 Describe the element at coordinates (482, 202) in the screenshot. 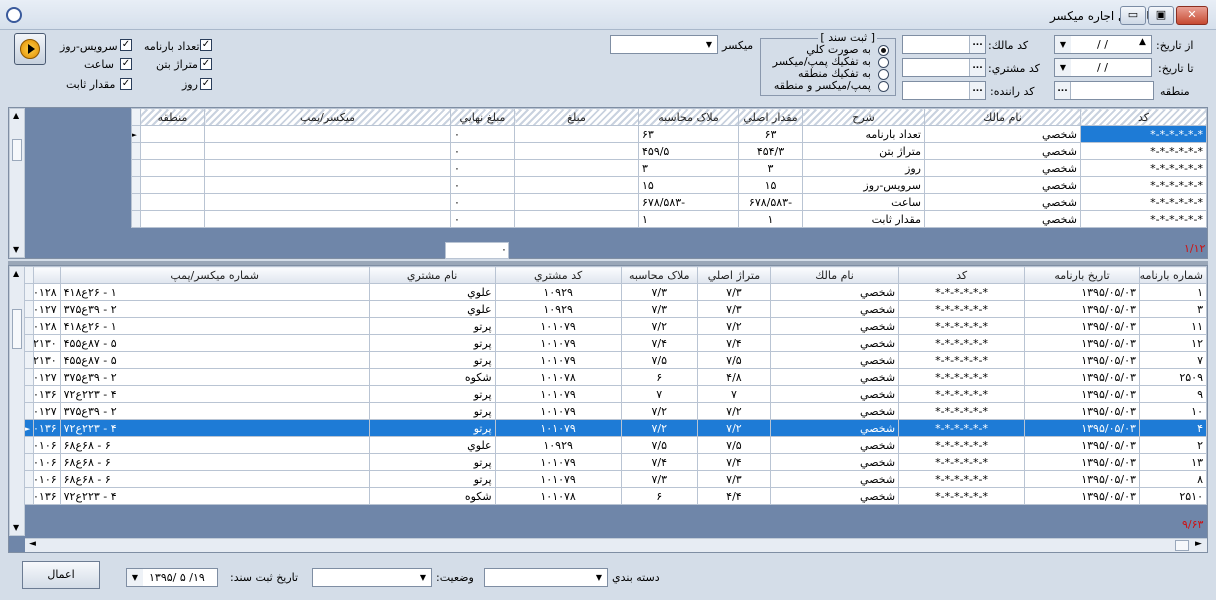

I see `summary-cell: ۰` at that location.